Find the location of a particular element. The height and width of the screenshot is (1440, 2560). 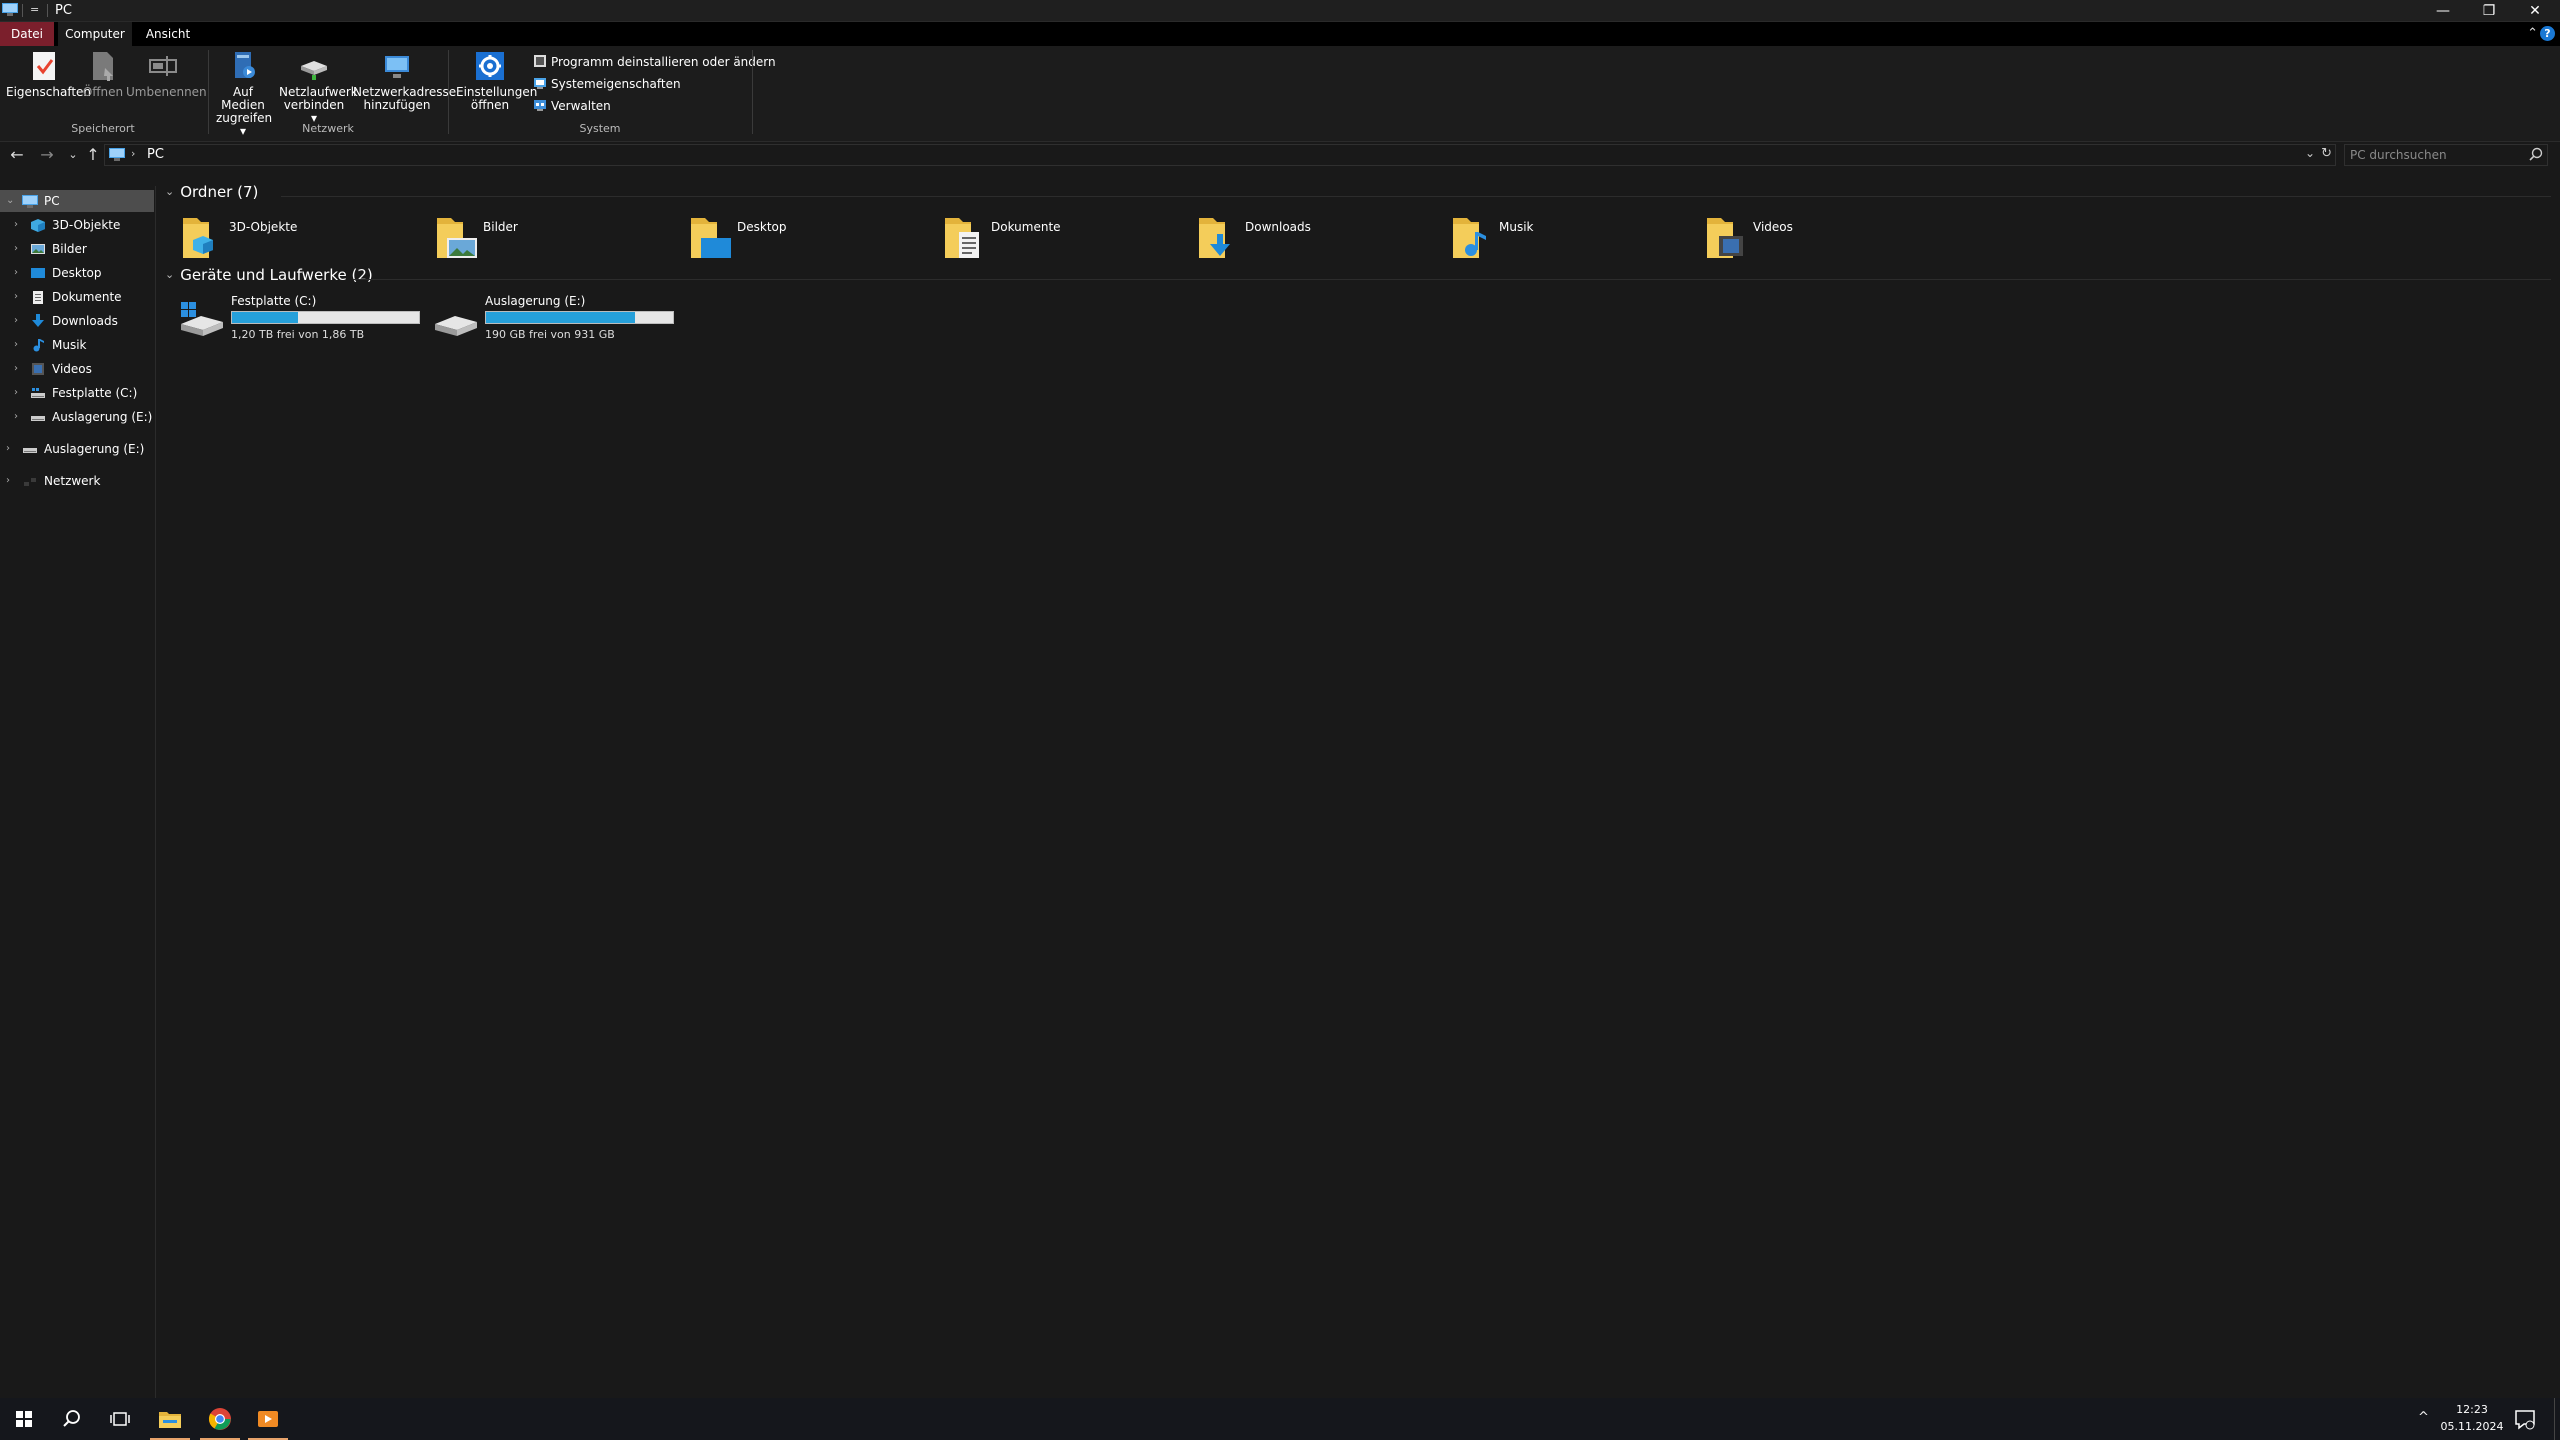

oeffnen-button: Öffnen is located at coordinates (103, 74).